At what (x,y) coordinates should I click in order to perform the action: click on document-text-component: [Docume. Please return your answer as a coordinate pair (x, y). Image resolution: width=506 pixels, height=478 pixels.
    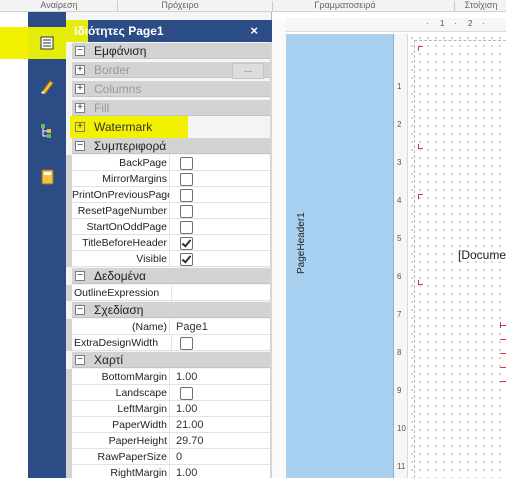
    Looking at the image, I should click on (482, 255).